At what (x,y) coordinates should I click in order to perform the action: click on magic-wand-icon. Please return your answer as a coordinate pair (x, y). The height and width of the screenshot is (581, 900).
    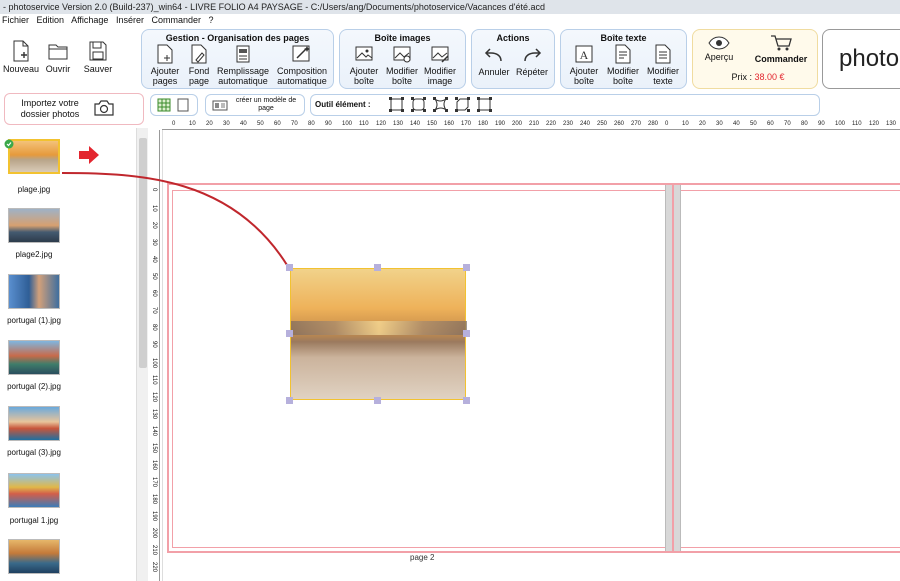
    Looking at the image, I should click on (301, 53).